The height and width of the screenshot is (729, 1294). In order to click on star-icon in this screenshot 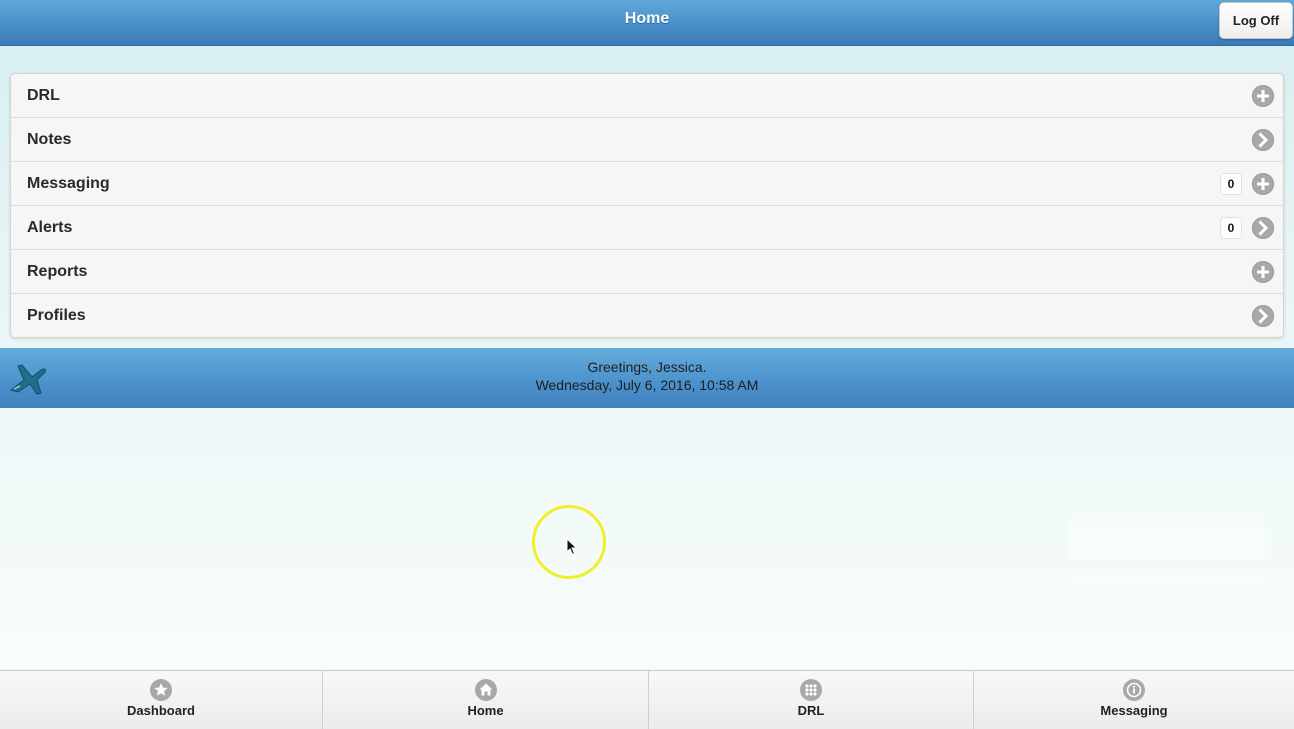, I will do `click(161, 690)`.